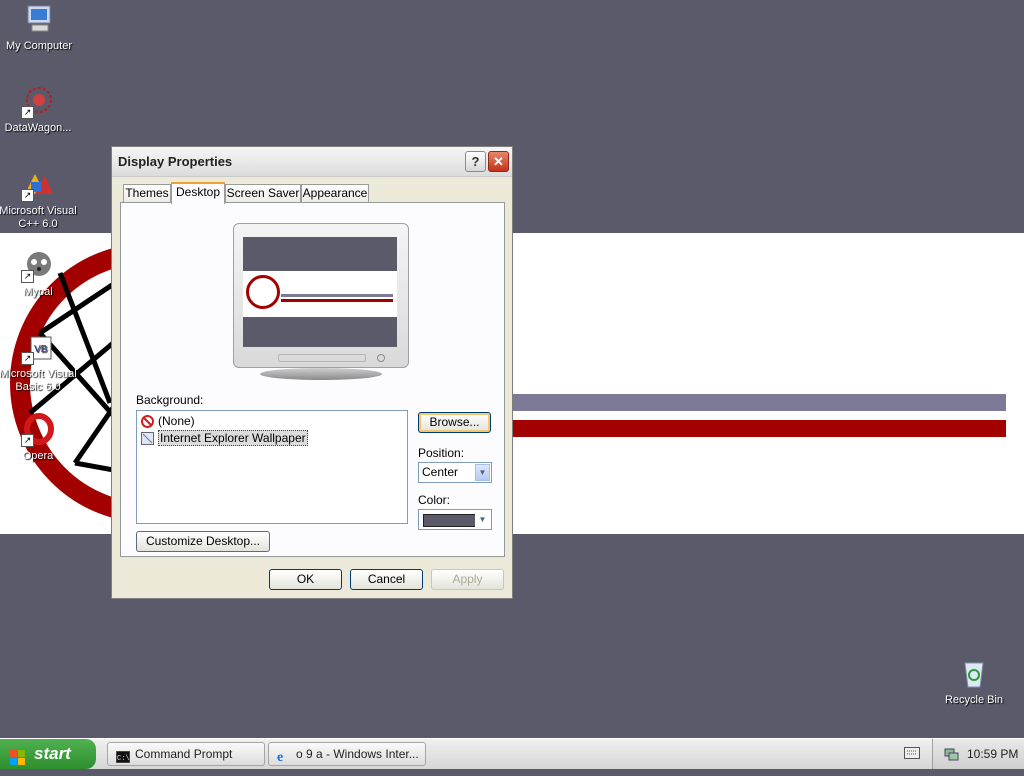  What do you see at coordinates (450, 520) in the screenshot?
I see `color-swatch` at bounding box center [450, 520].